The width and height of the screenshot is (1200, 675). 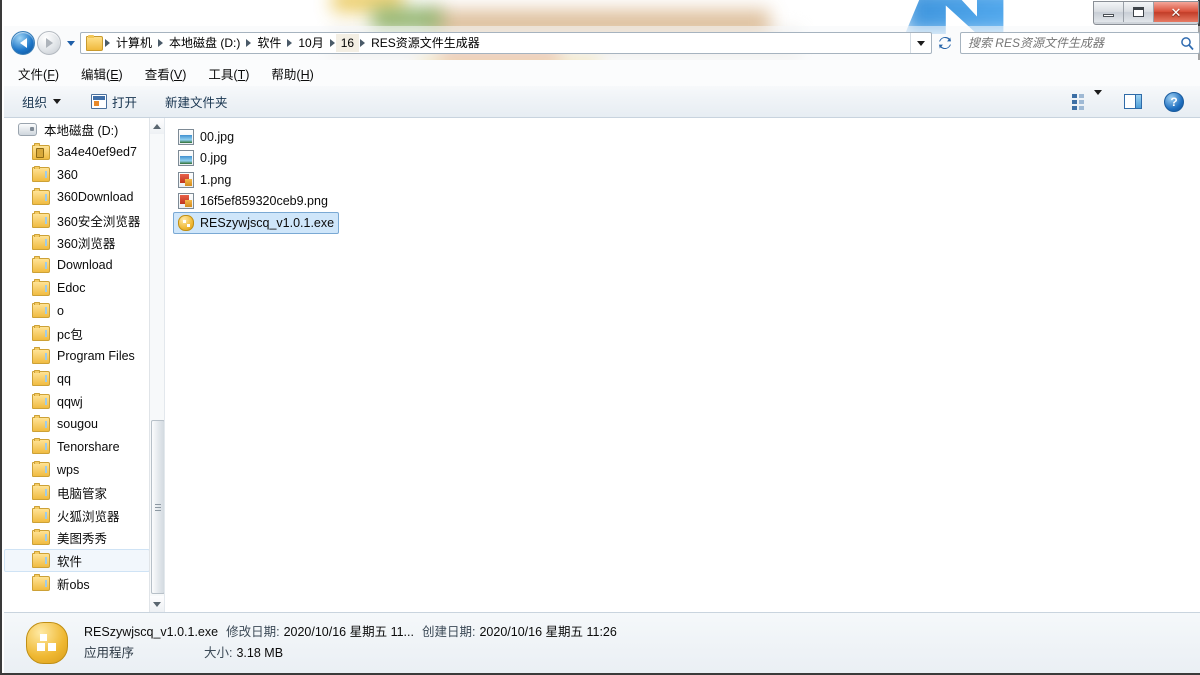 What do you see at coordinates (86, 244) in the screenshot?
I see `tree-item-label: 360浏览器` at bounding box center [86, 244].